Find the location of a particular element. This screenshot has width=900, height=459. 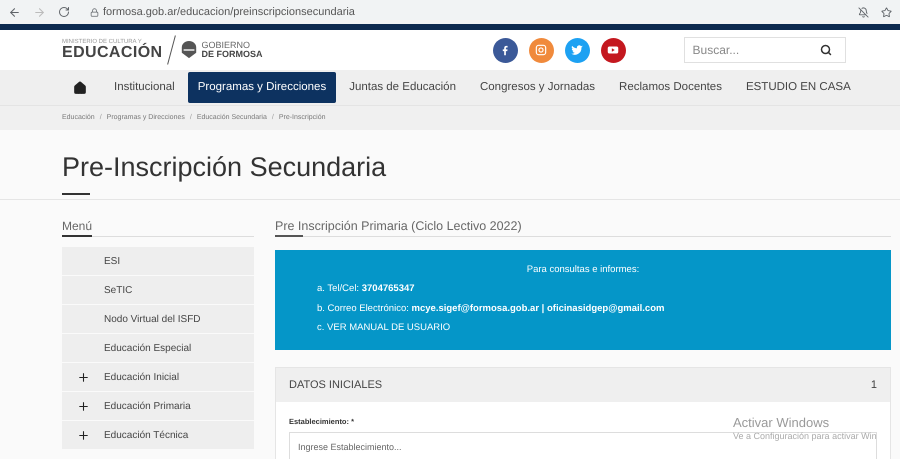

lock-icon is located at coordinates (94, 12).